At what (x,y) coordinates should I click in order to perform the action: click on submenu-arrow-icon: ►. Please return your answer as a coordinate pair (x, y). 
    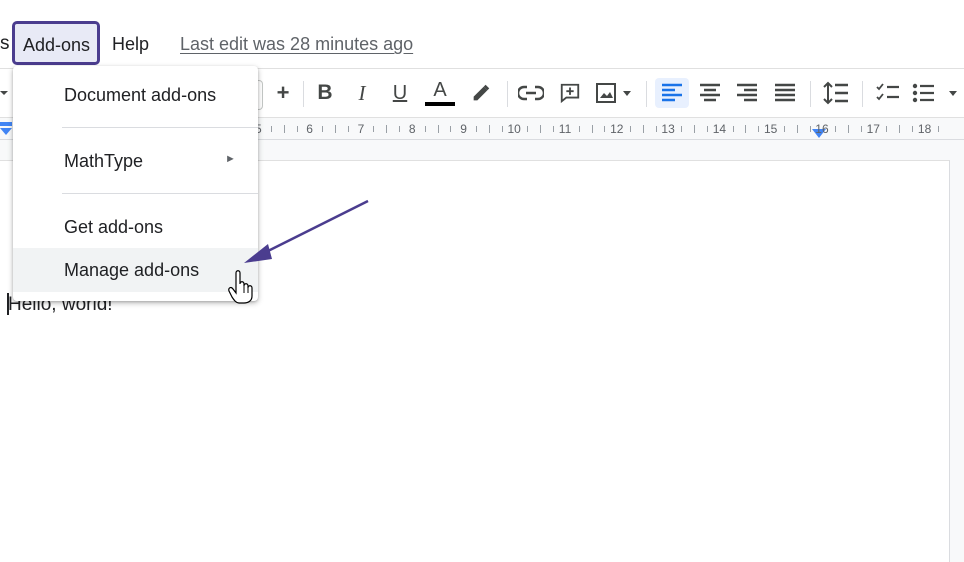
    Looking at the image, I should click on (230, 159).